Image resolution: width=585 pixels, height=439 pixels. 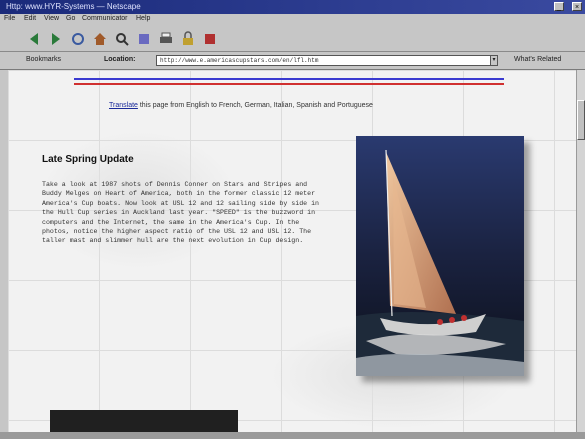 I want to click on stop-icon, so click(x=210, y=39).